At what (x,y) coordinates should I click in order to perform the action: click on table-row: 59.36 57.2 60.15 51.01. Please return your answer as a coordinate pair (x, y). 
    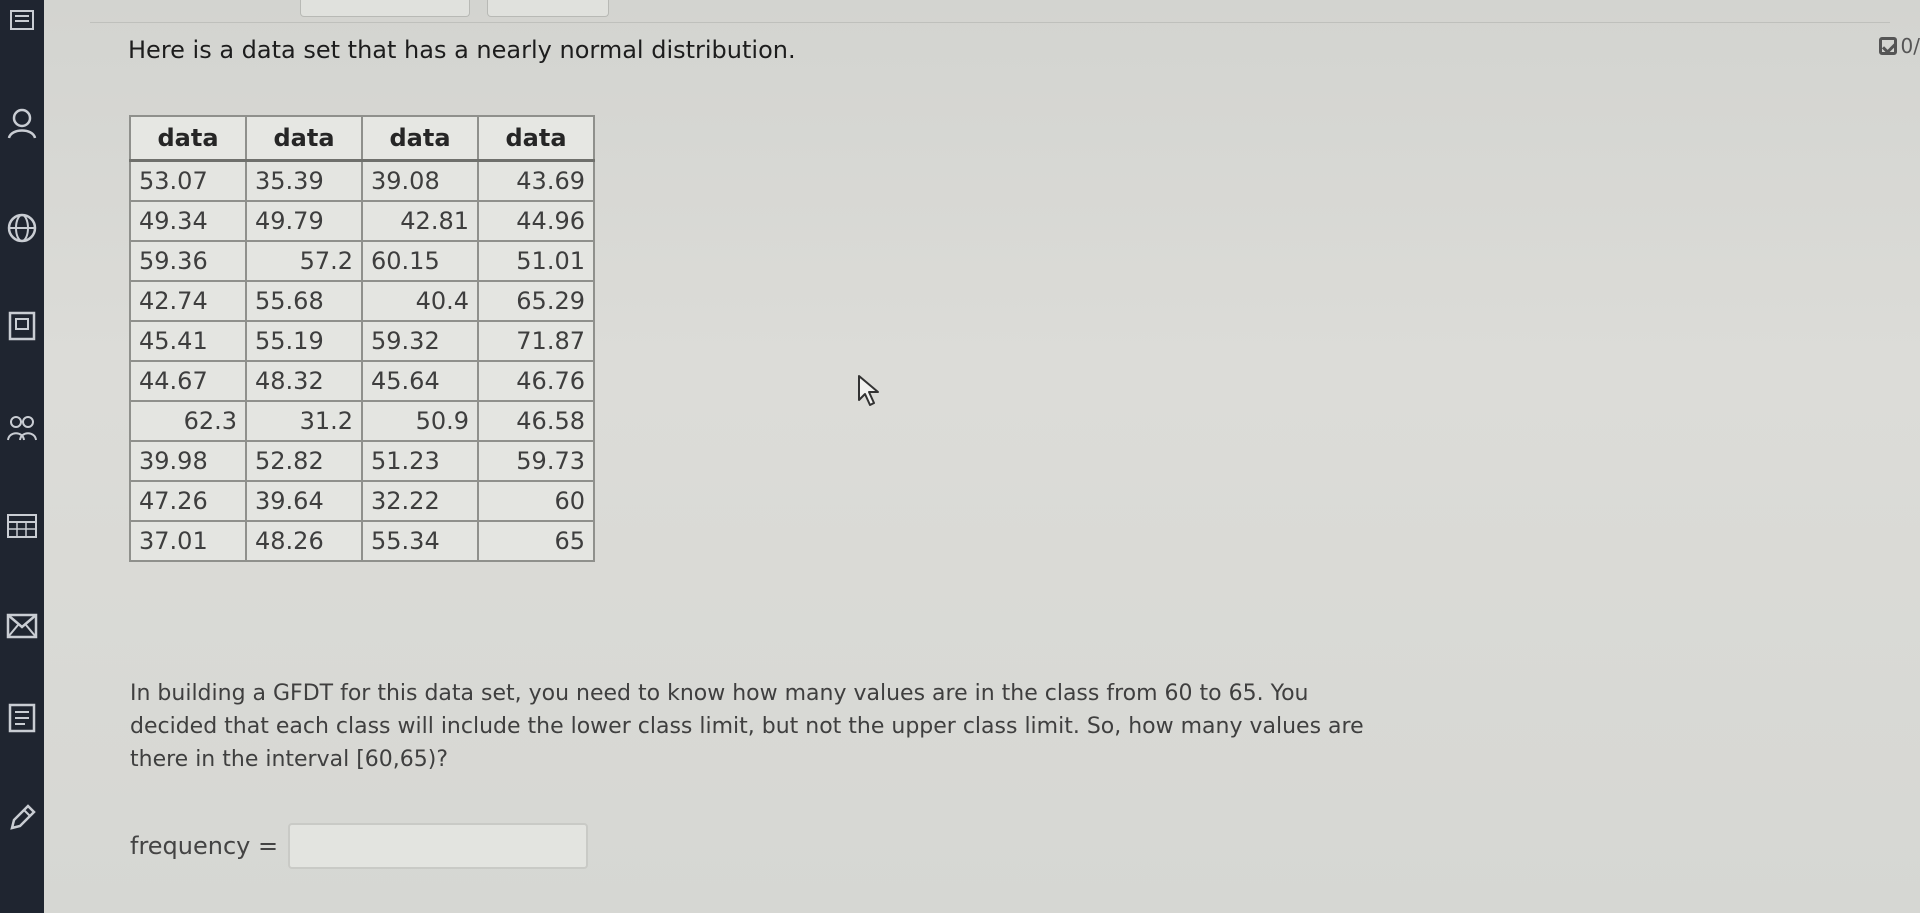
    Looking at the image, I should click on (362, 260).